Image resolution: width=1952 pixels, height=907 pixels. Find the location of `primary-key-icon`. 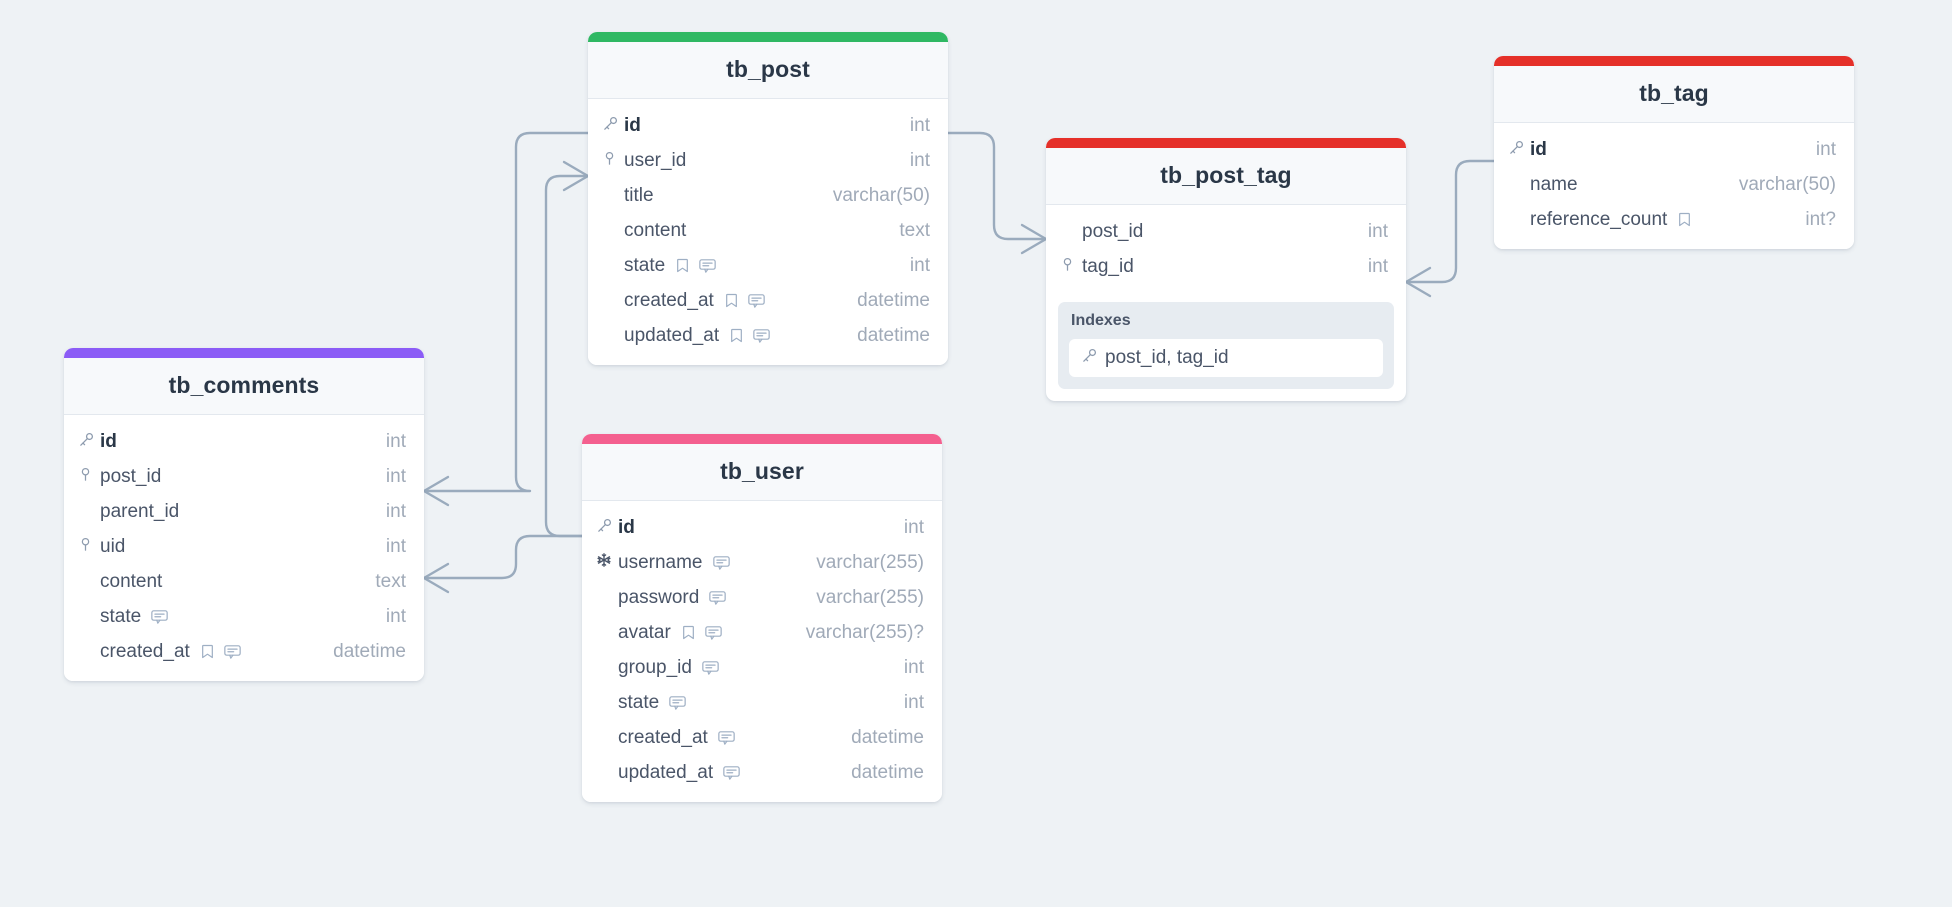

primary-key-icon is located at coordinates (86, 442).